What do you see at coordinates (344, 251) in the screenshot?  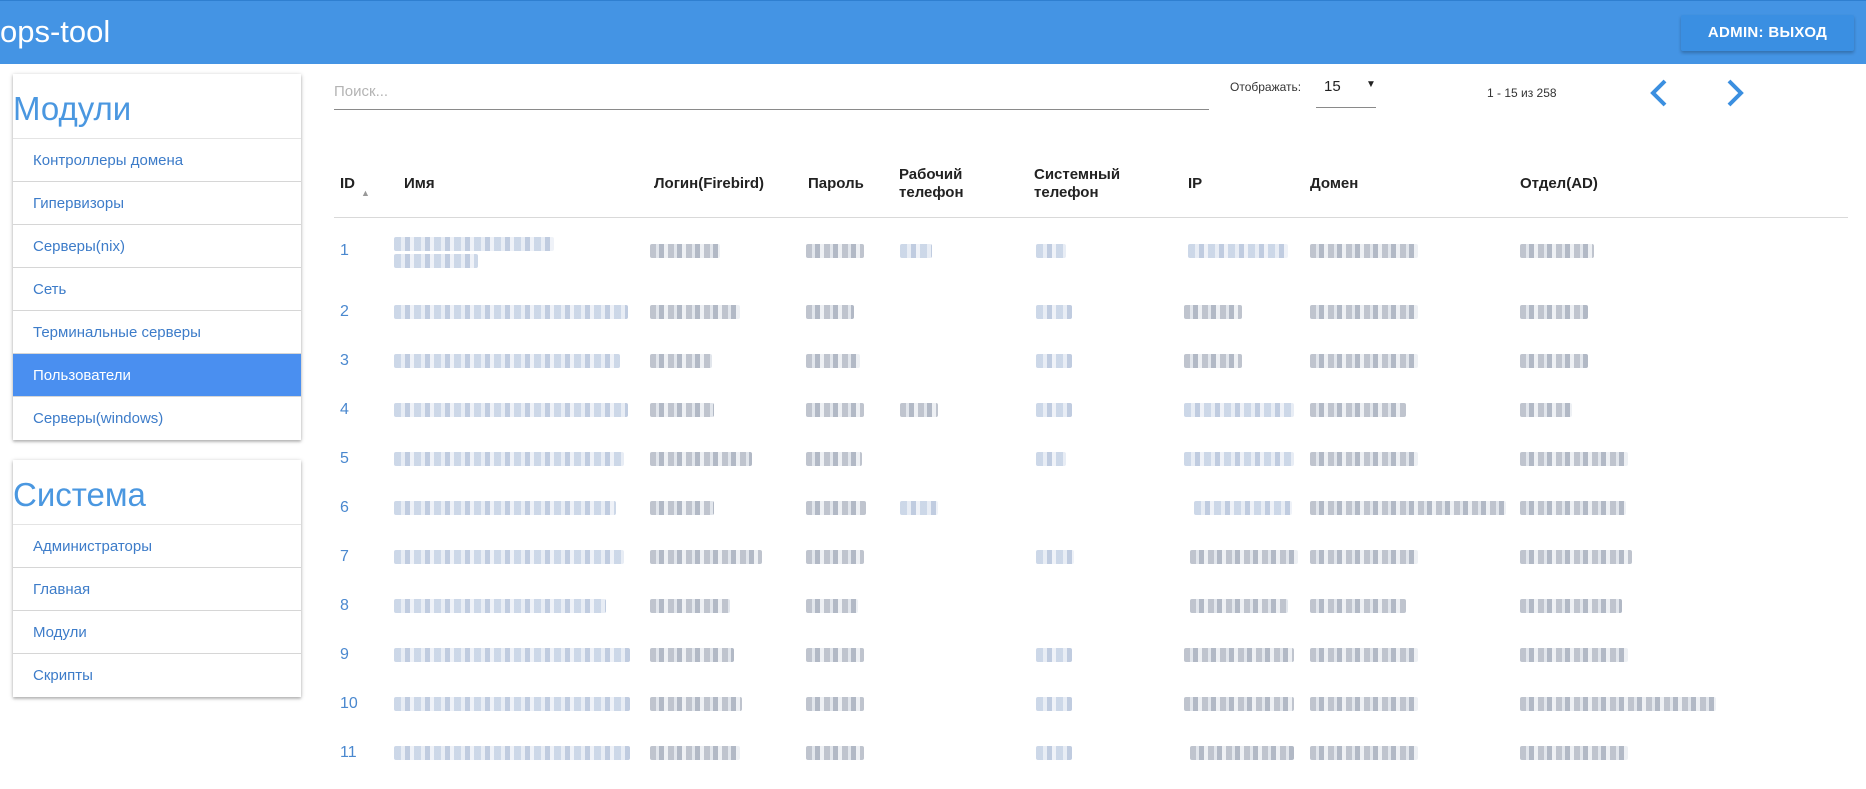 I see `row-id: 1` at bounding box center [344, 251].